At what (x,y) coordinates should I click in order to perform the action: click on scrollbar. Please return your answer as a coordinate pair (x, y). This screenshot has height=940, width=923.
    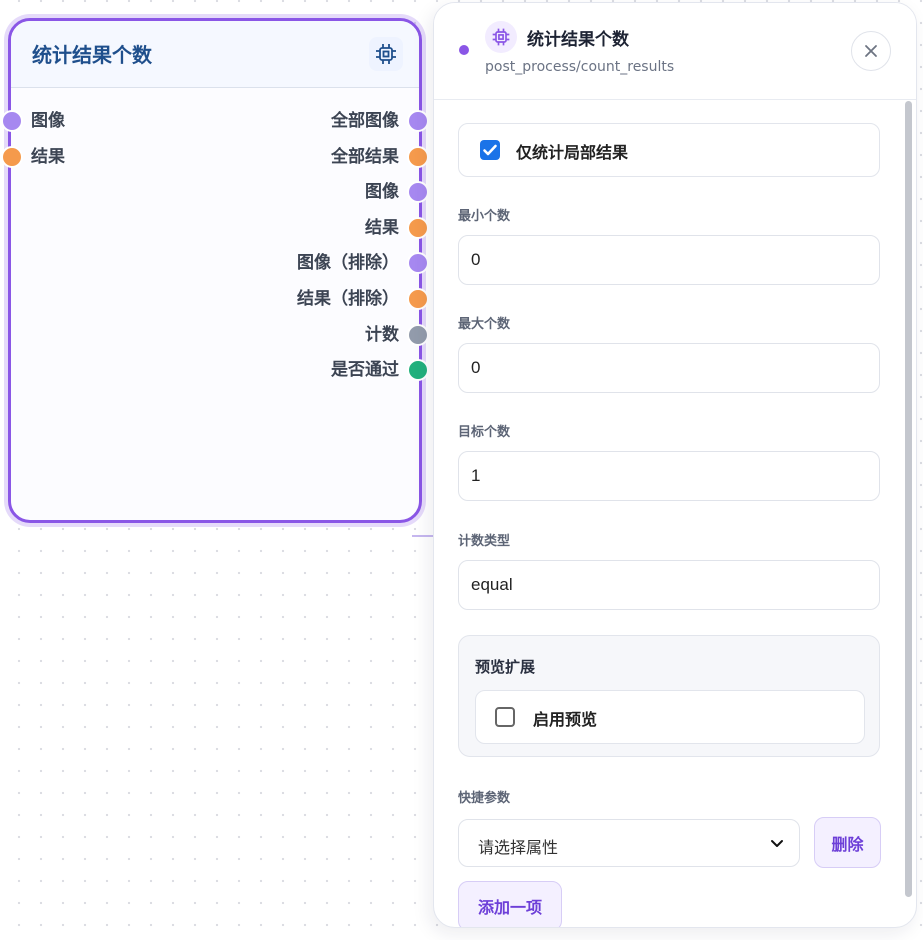
    Looking at the image, I should click on (909, 513).